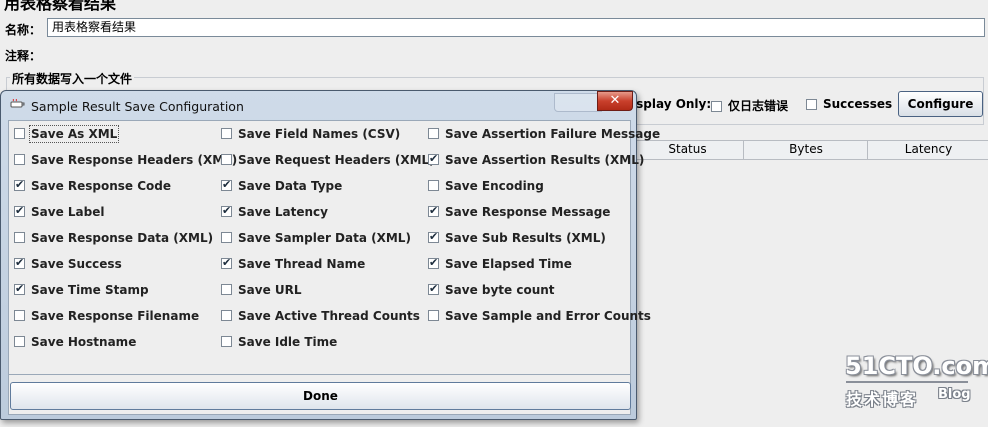 The image size is (988, 427). I want to click on option-checkbox: Save Hostname, so click(75, 342).